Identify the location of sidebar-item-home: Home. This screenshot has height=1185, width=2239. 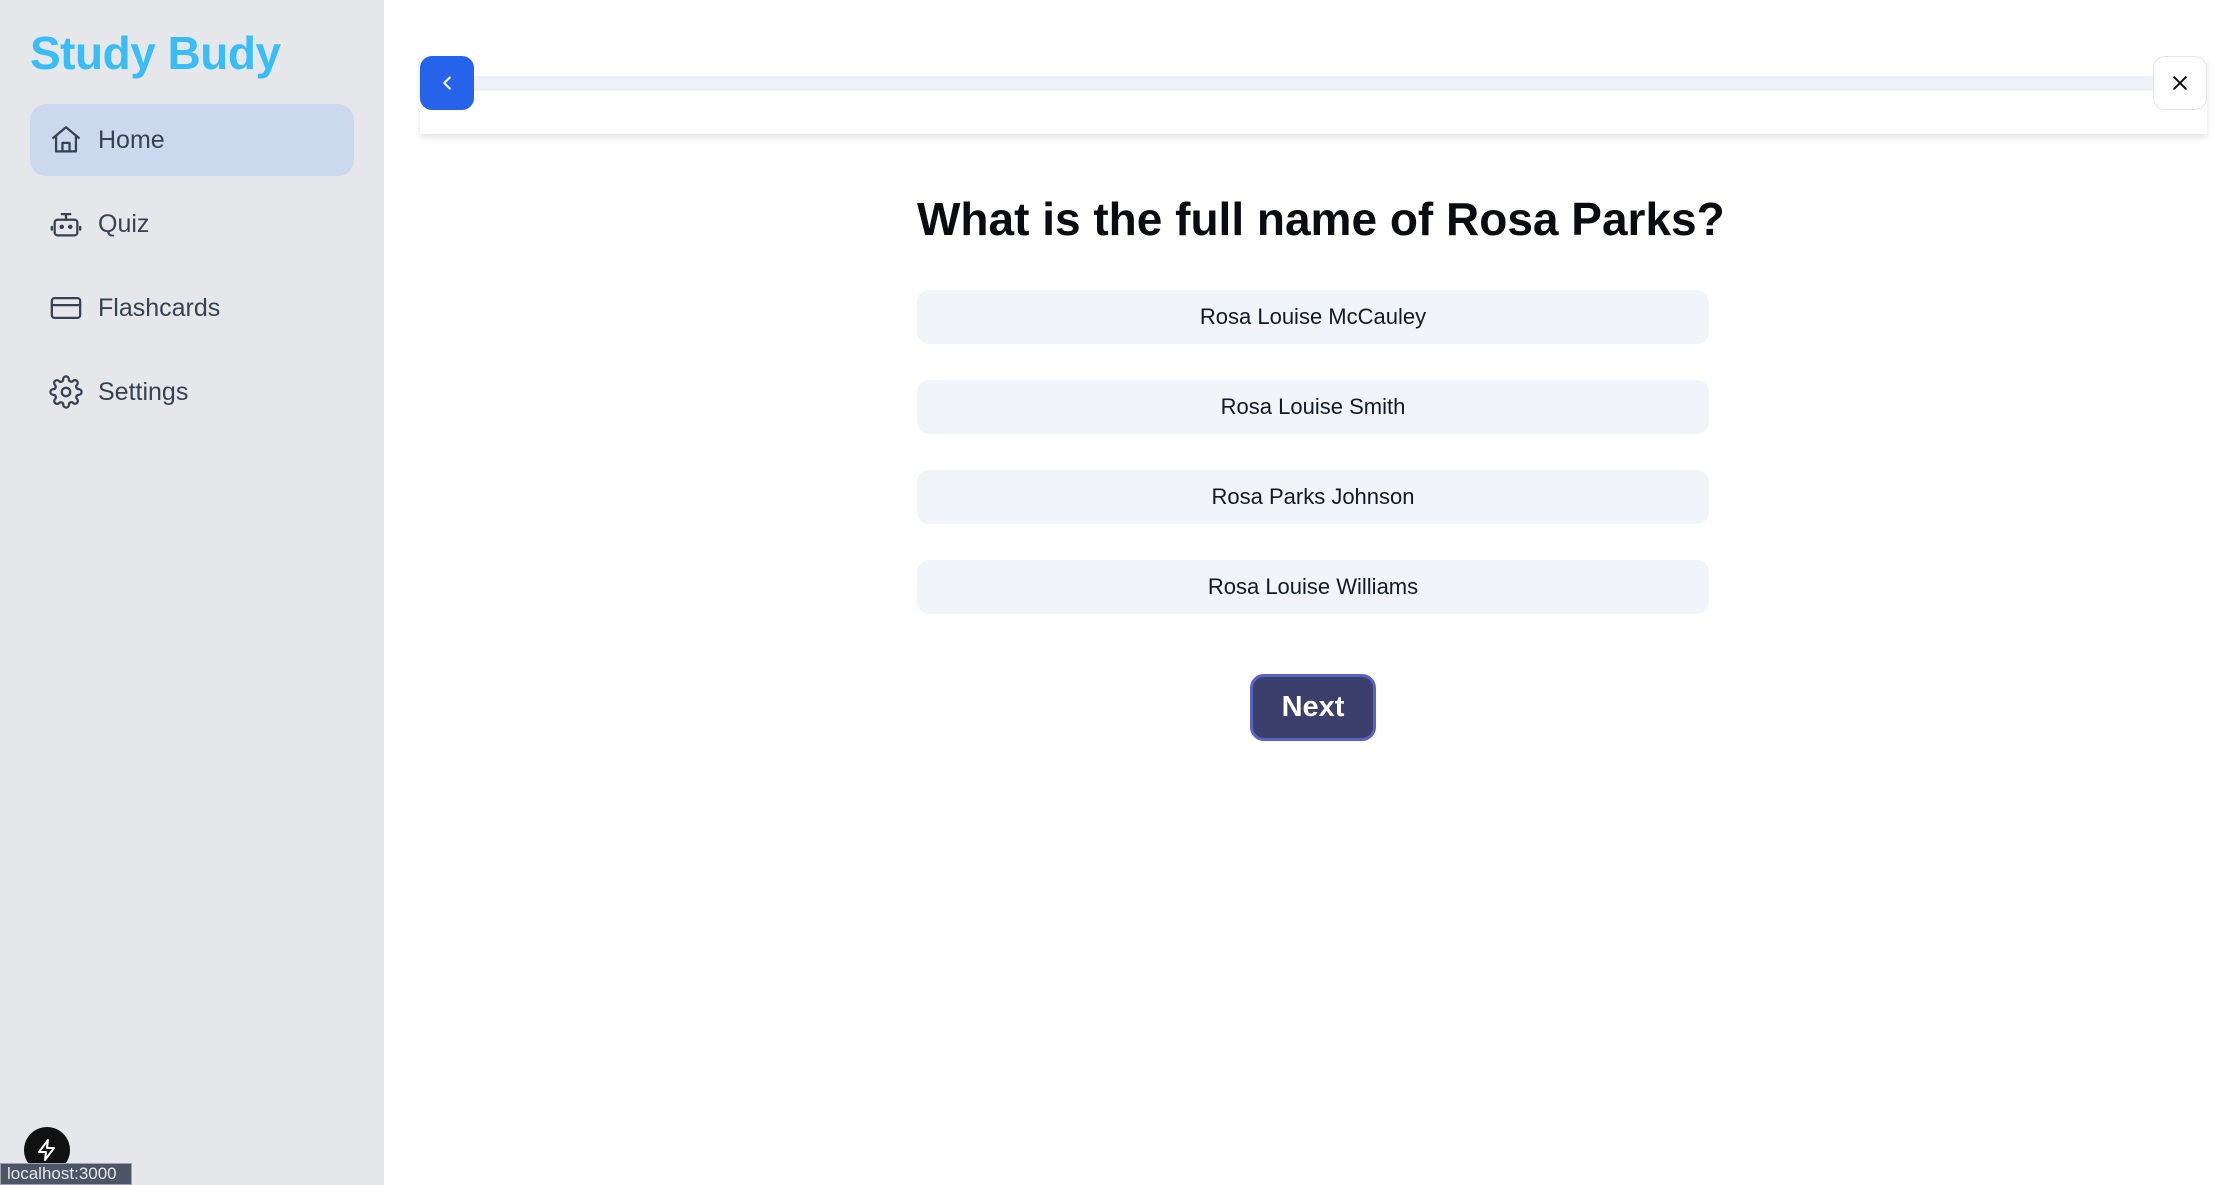
(192, 140).